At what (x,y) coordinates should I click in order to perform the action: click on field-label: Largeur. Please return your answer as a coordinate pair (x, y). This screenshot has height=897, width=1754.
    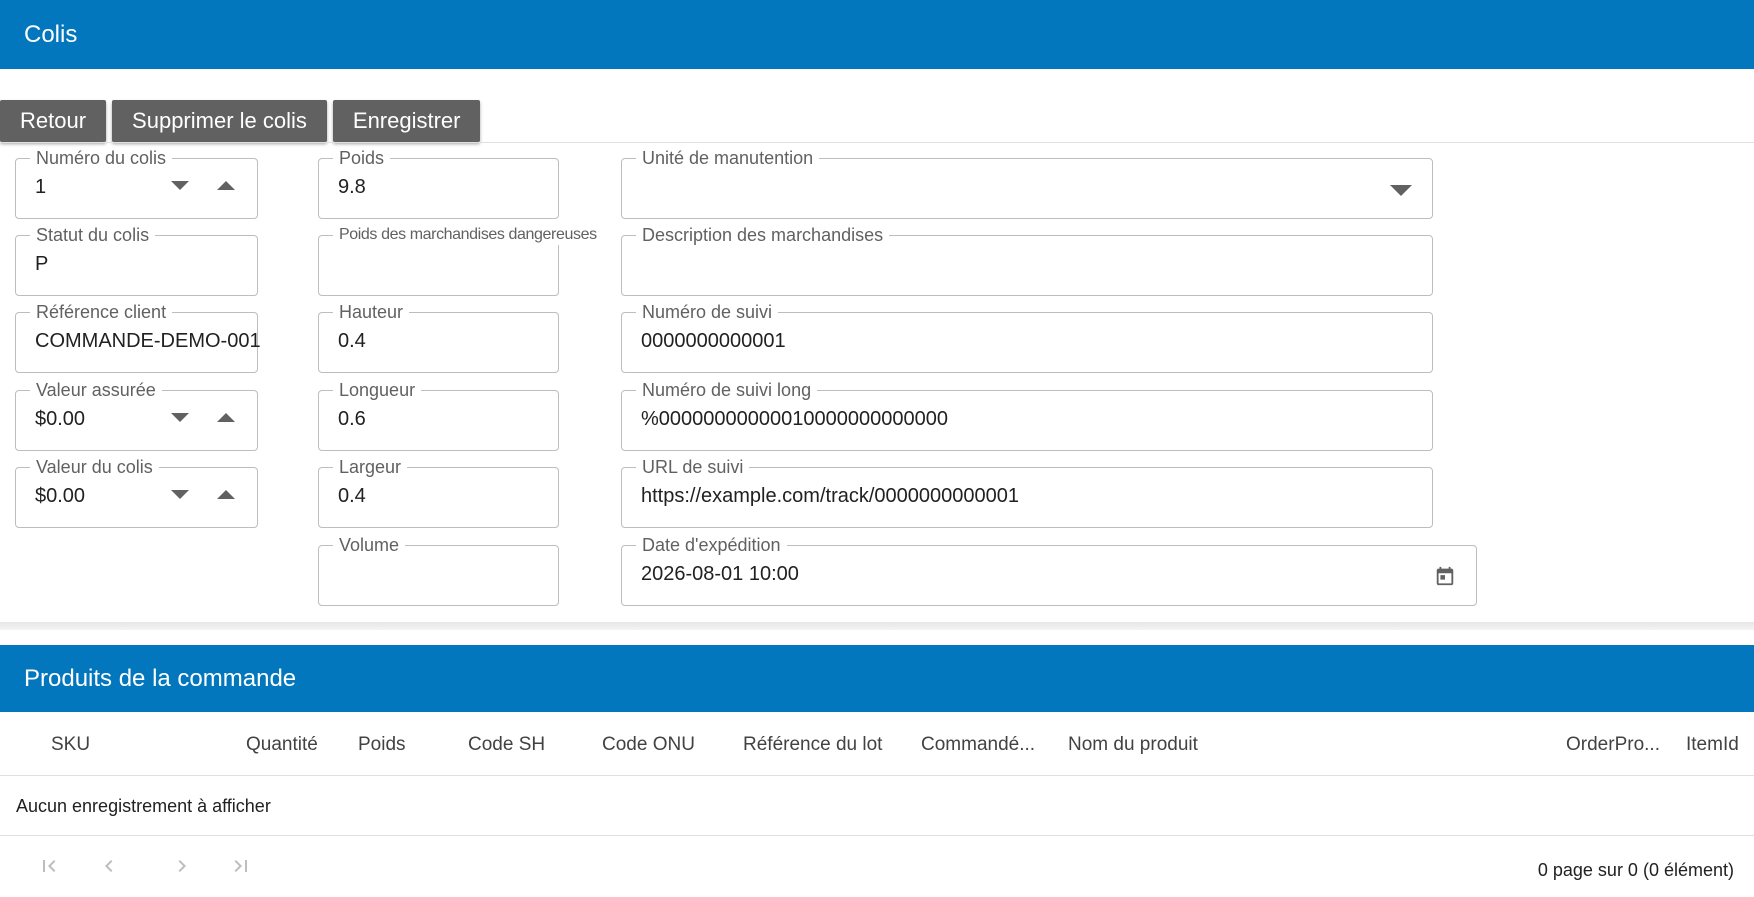
    Looking at the image, I should click on (370, 467).